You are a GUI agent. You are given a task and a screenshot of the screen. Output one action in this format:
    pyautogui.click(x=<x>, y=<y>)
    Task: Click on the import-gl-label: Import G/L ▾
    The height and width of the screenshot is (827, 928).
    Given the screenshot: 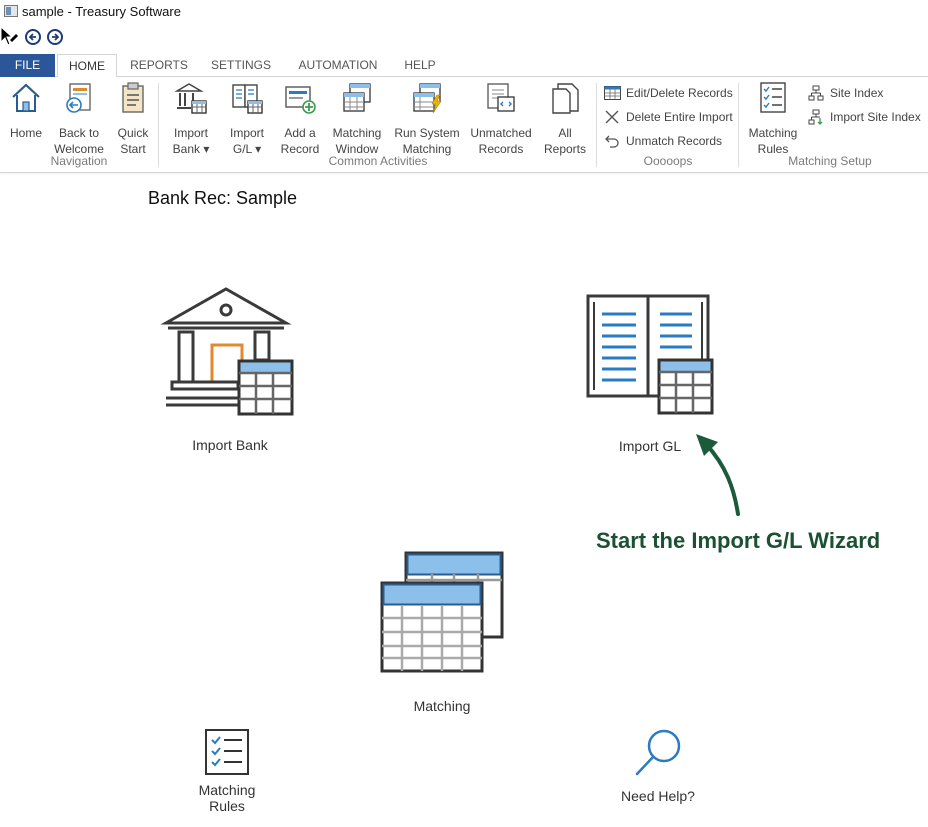 What is the action you would take?
    pyautogui.click(x=246, y=141)
    